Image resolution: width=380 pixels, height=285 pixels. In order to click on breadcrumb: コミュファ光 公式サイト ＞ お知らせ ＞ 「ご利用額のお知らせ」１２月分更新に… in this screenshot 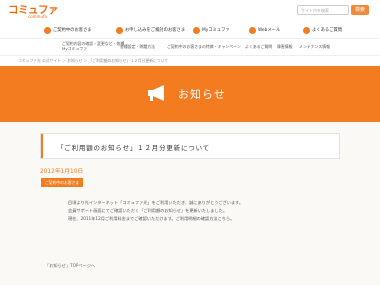, I will do `click(93, 60)`.